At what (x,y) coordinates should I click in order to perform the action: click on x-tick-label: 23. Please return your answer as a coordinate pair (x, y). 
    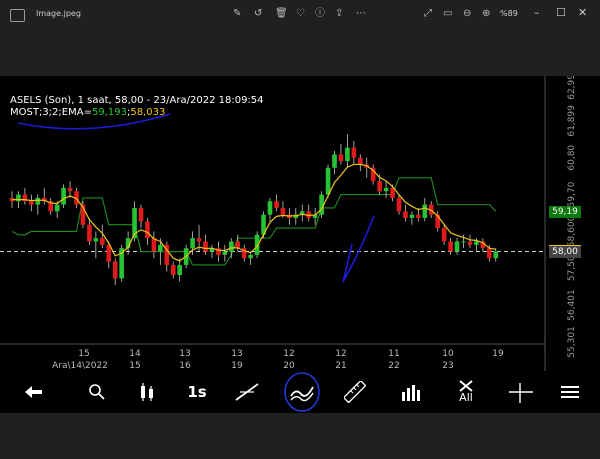
    Looking at the image, I should click on (447, 366).